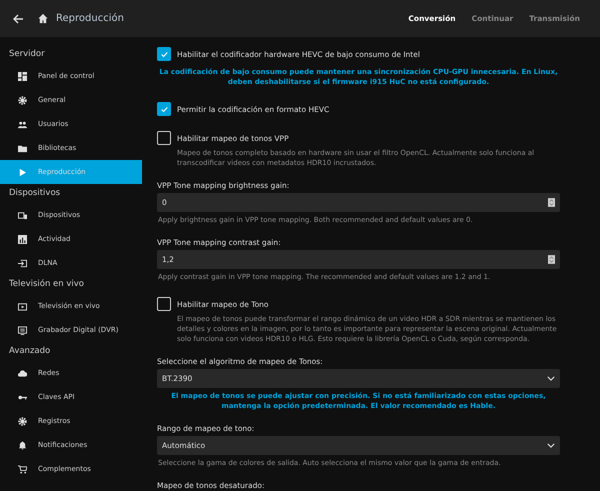 This screenshot has height=491, width=600. I want to click on input-icon, so click(22, 263).